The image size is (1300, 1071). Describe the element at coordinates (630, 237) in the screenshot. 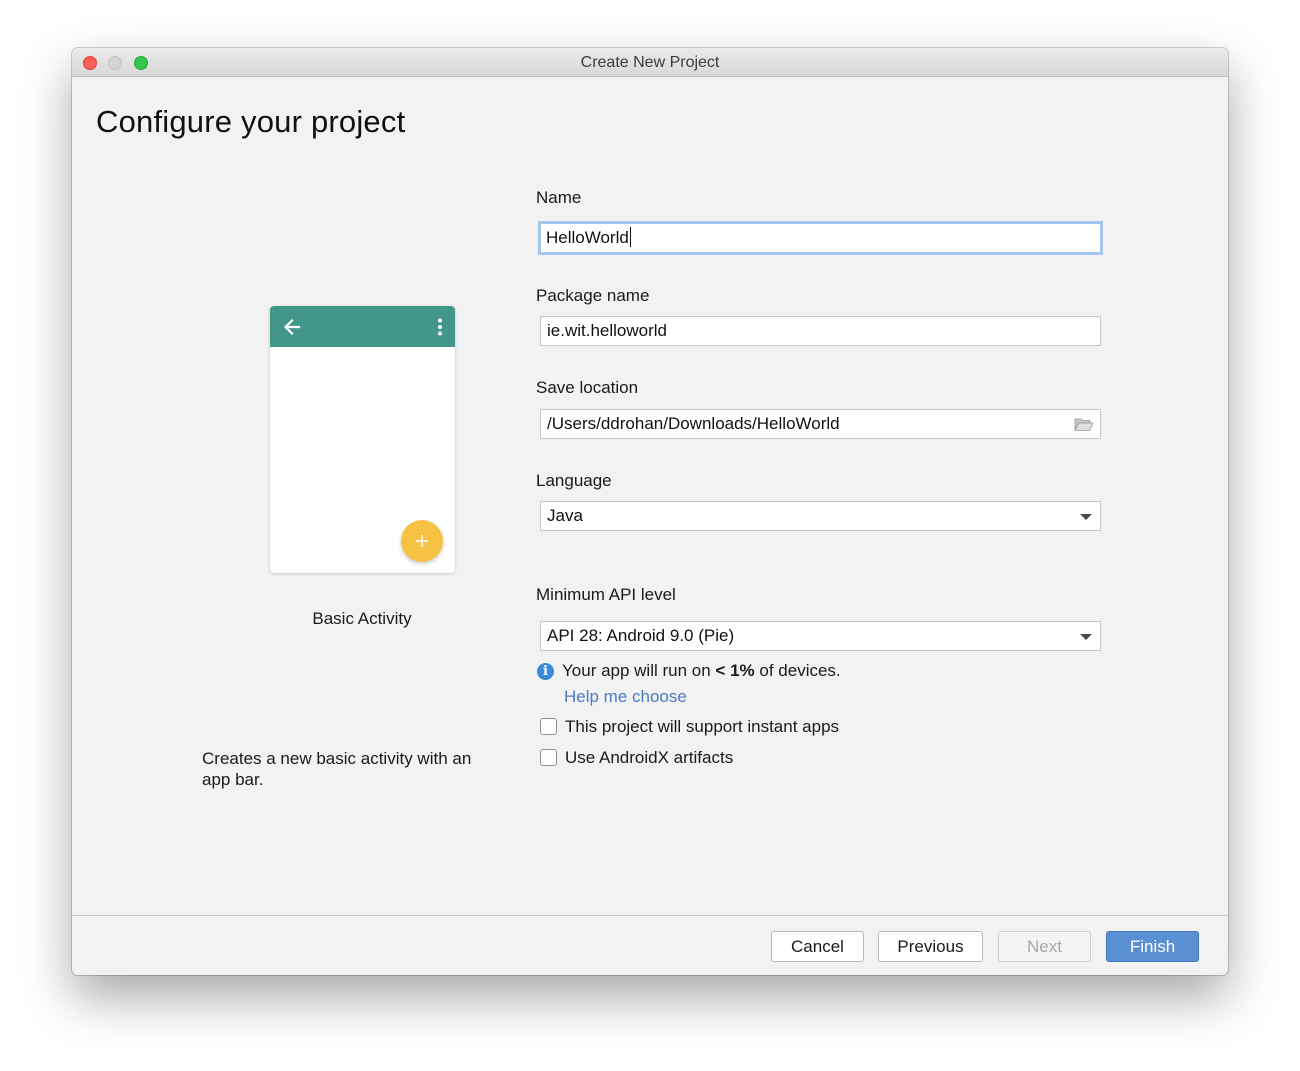

I see `text-caret` at that location.